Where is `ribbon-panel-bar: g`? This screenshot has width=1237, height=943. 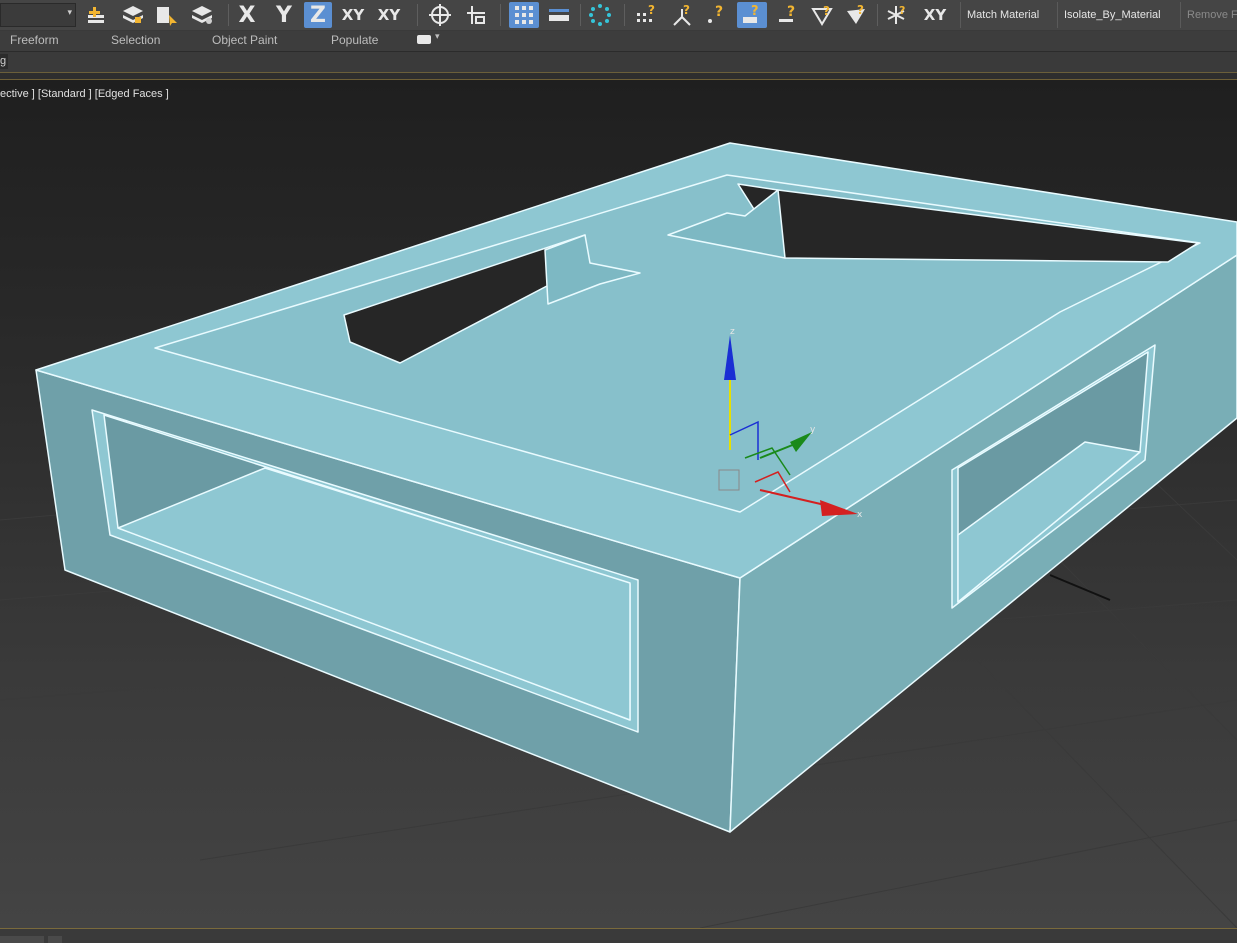 ribbon-panel-bar: g is located at coordinates (618, 62).